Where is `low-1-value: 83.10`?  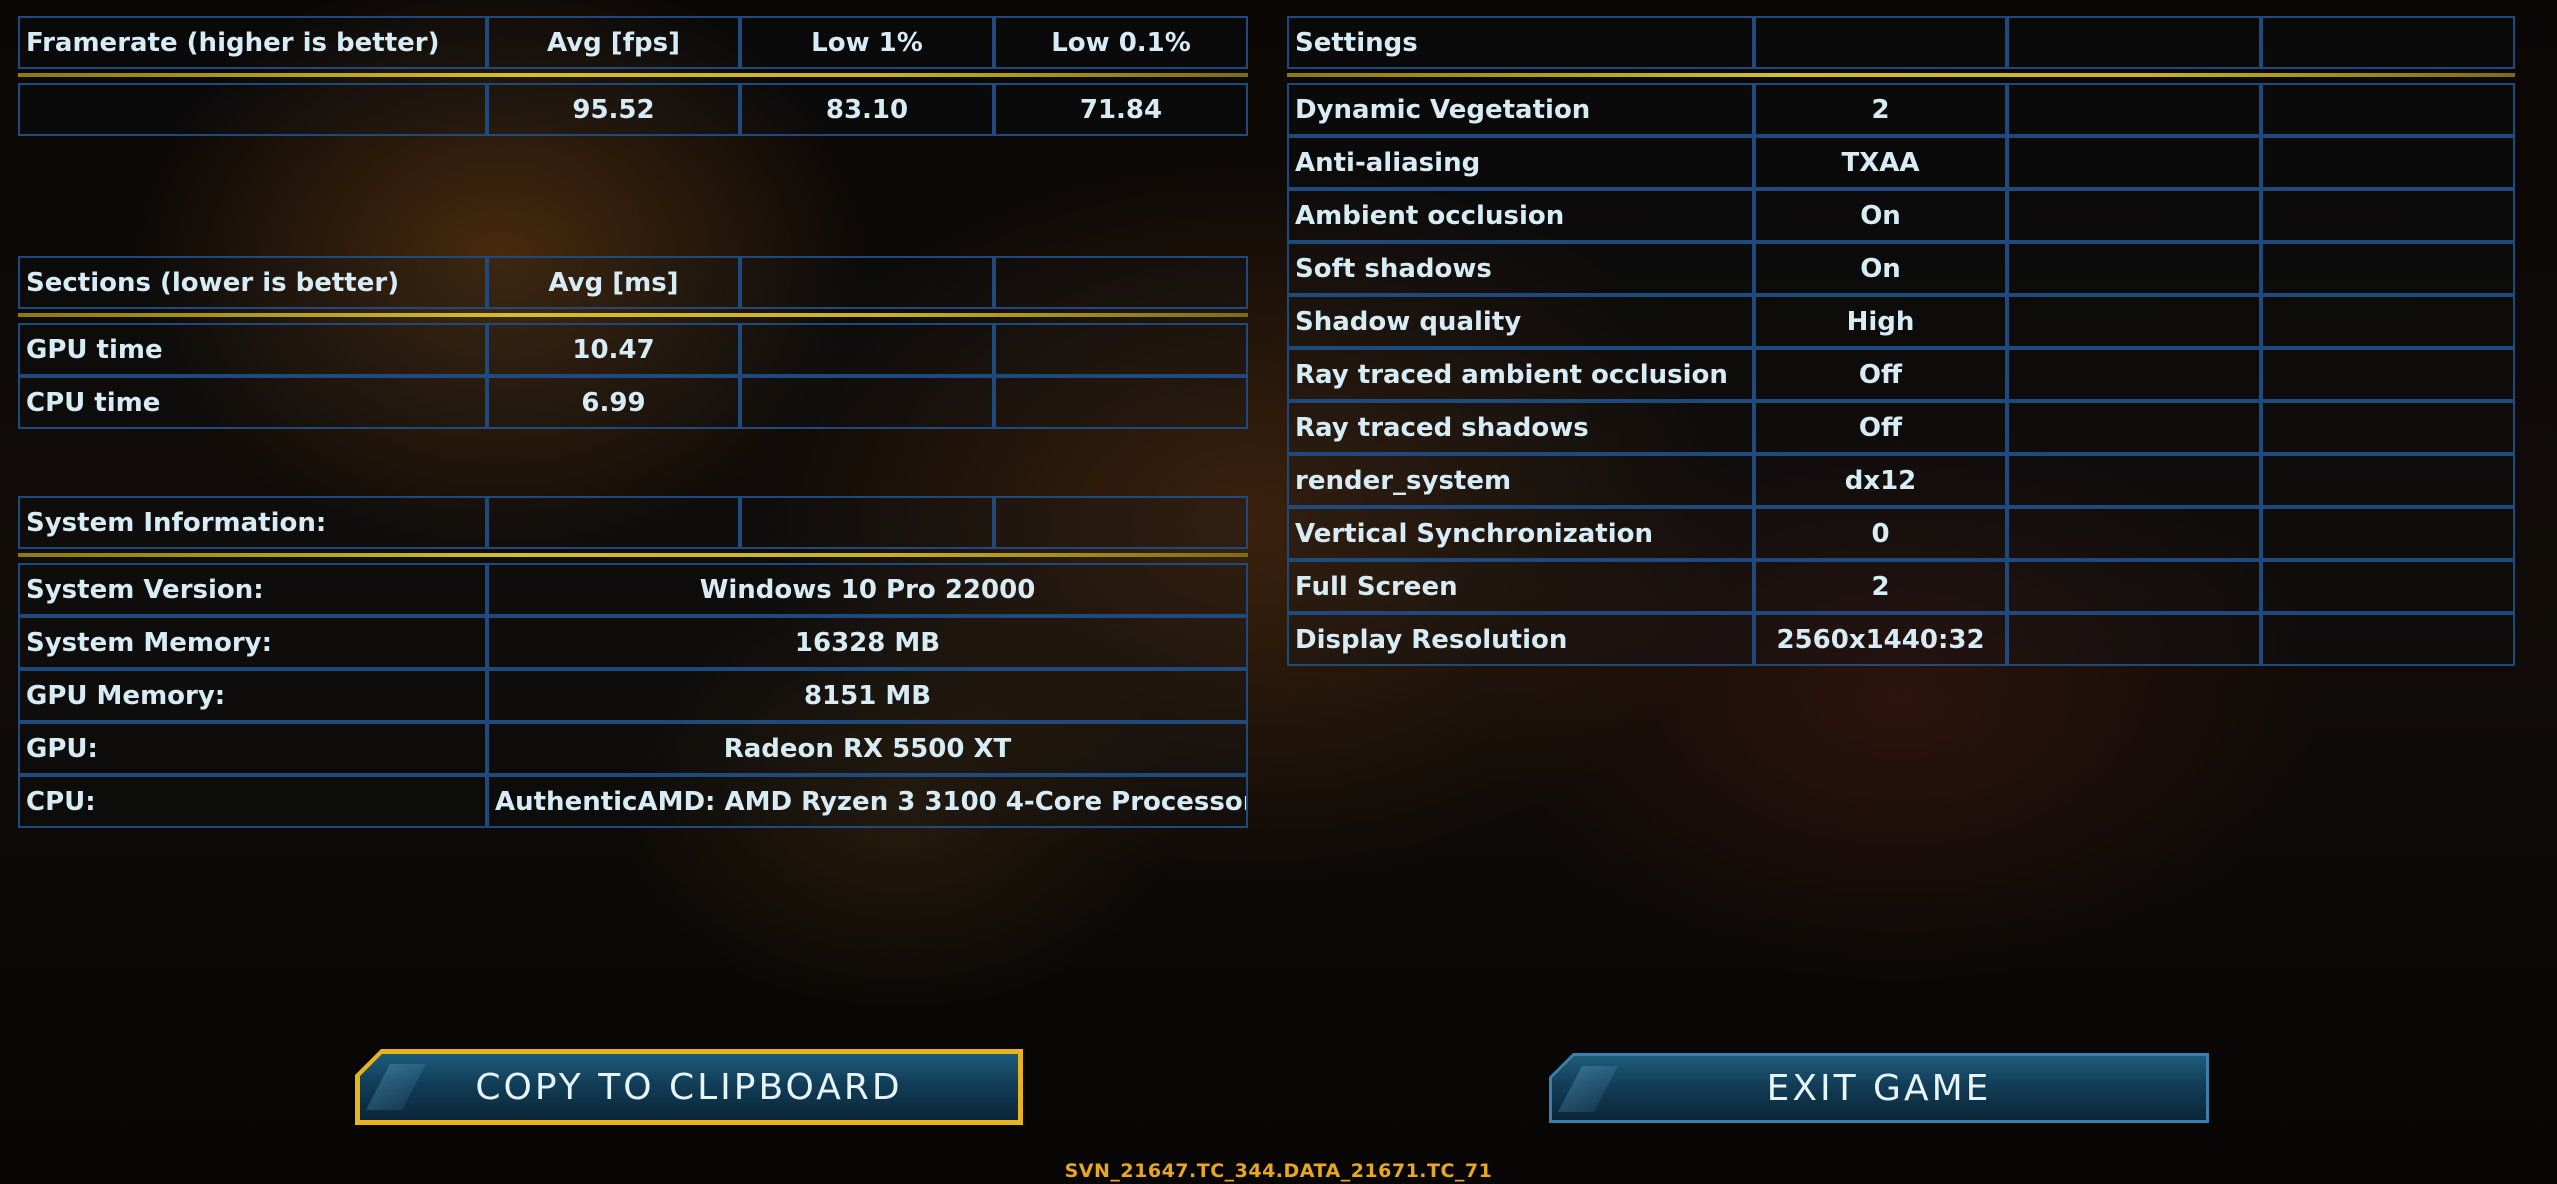
low-1-value: 83.10 is located at coordinates (867, 109).